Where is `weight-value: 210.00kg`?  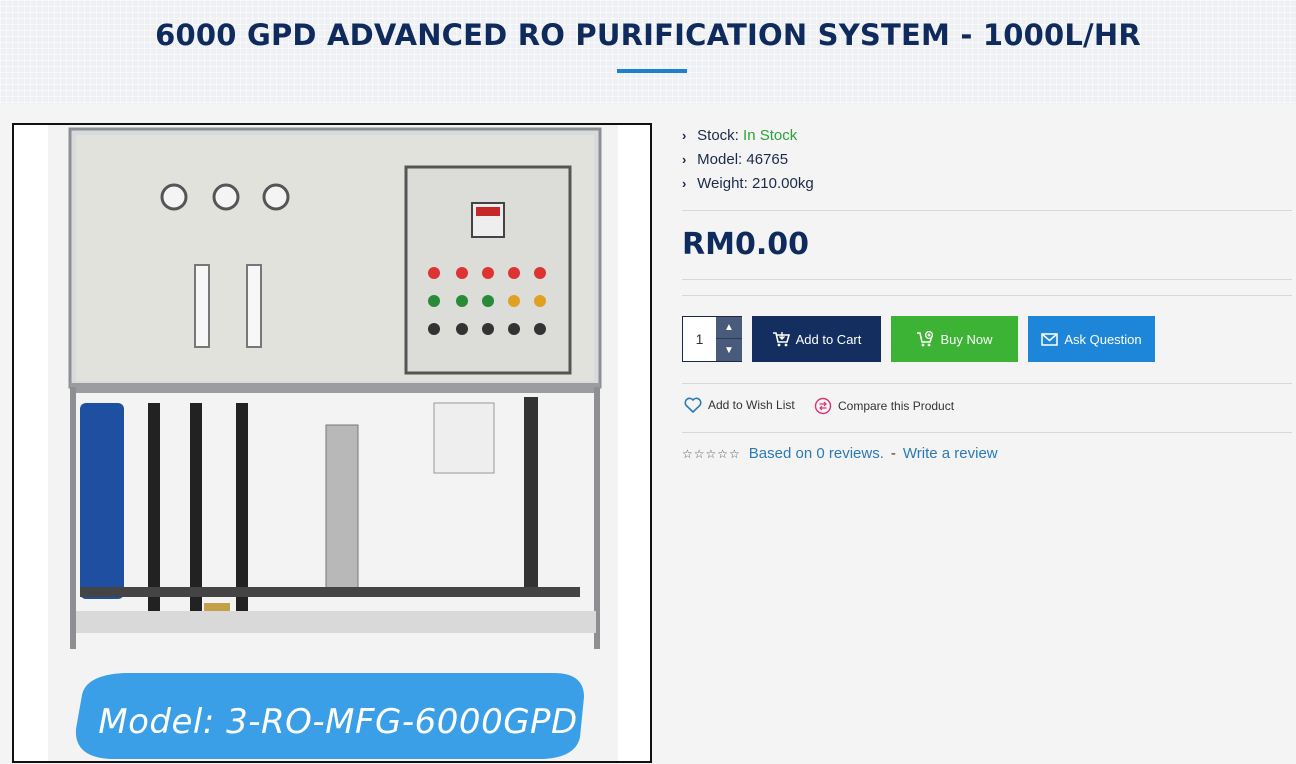
weight-value: 210.00kg is located at coordinates (782, 183).